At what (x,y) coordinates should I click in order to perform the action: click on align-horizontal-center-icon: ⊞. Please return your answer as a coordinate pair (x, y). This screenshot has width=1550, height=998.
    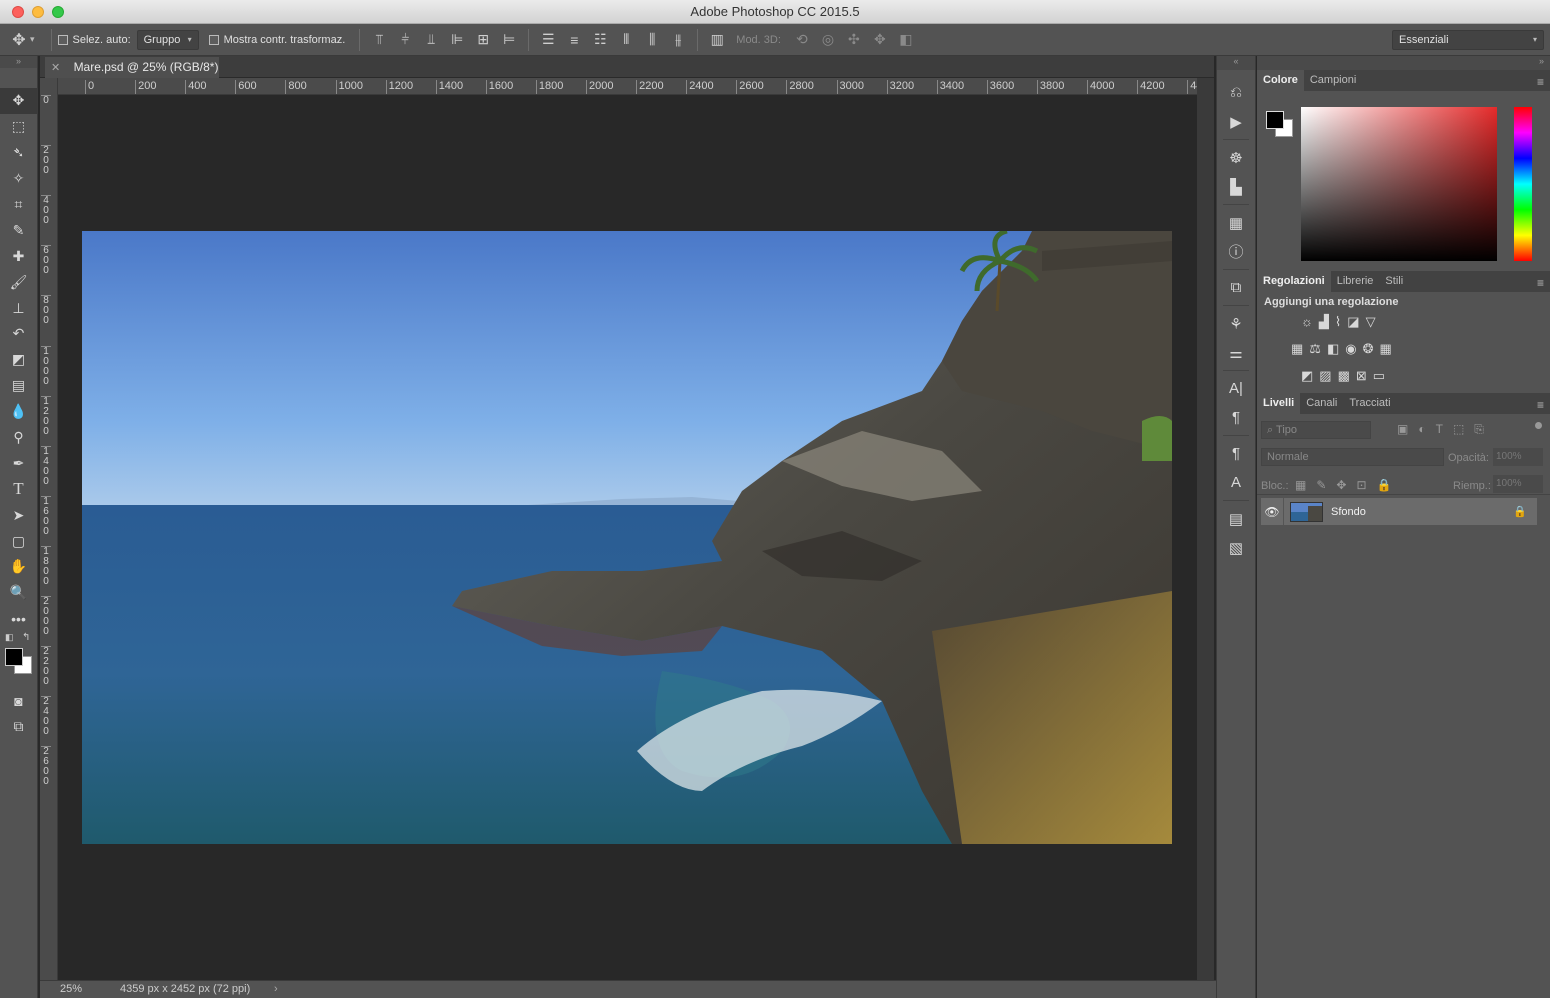
    Looking at the image, I should click on (483, 39).